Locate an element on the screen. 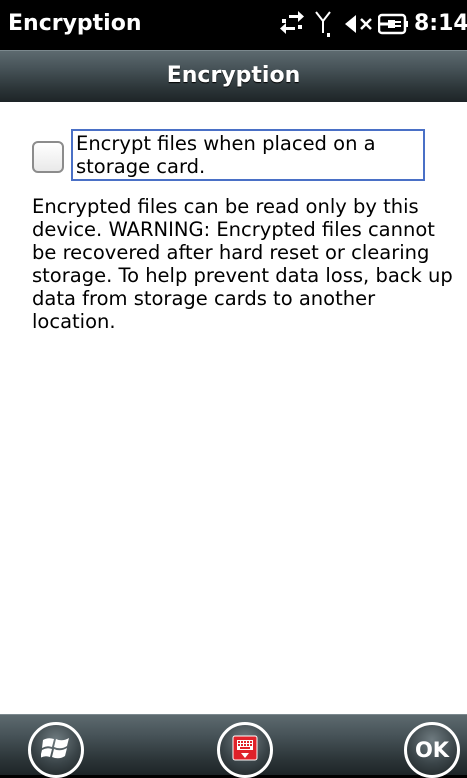  encrypt-checkbox is located at coordinates (48, 157).